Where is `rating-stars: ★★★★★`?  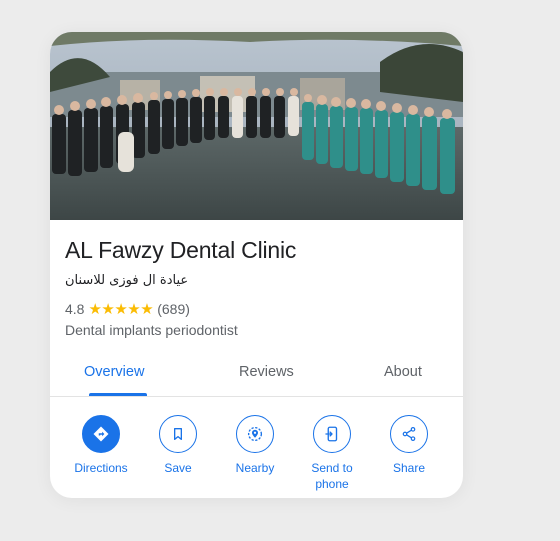 rating-stars: ★★★★★ is located at coordinates (121, 309).